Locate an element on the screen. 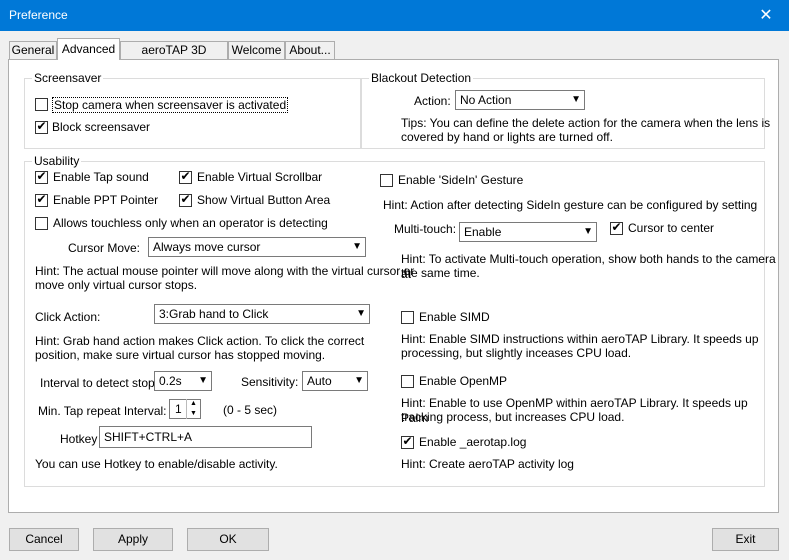  cursor-move-label: Cursor Move: is located at coordinates (104, 248).